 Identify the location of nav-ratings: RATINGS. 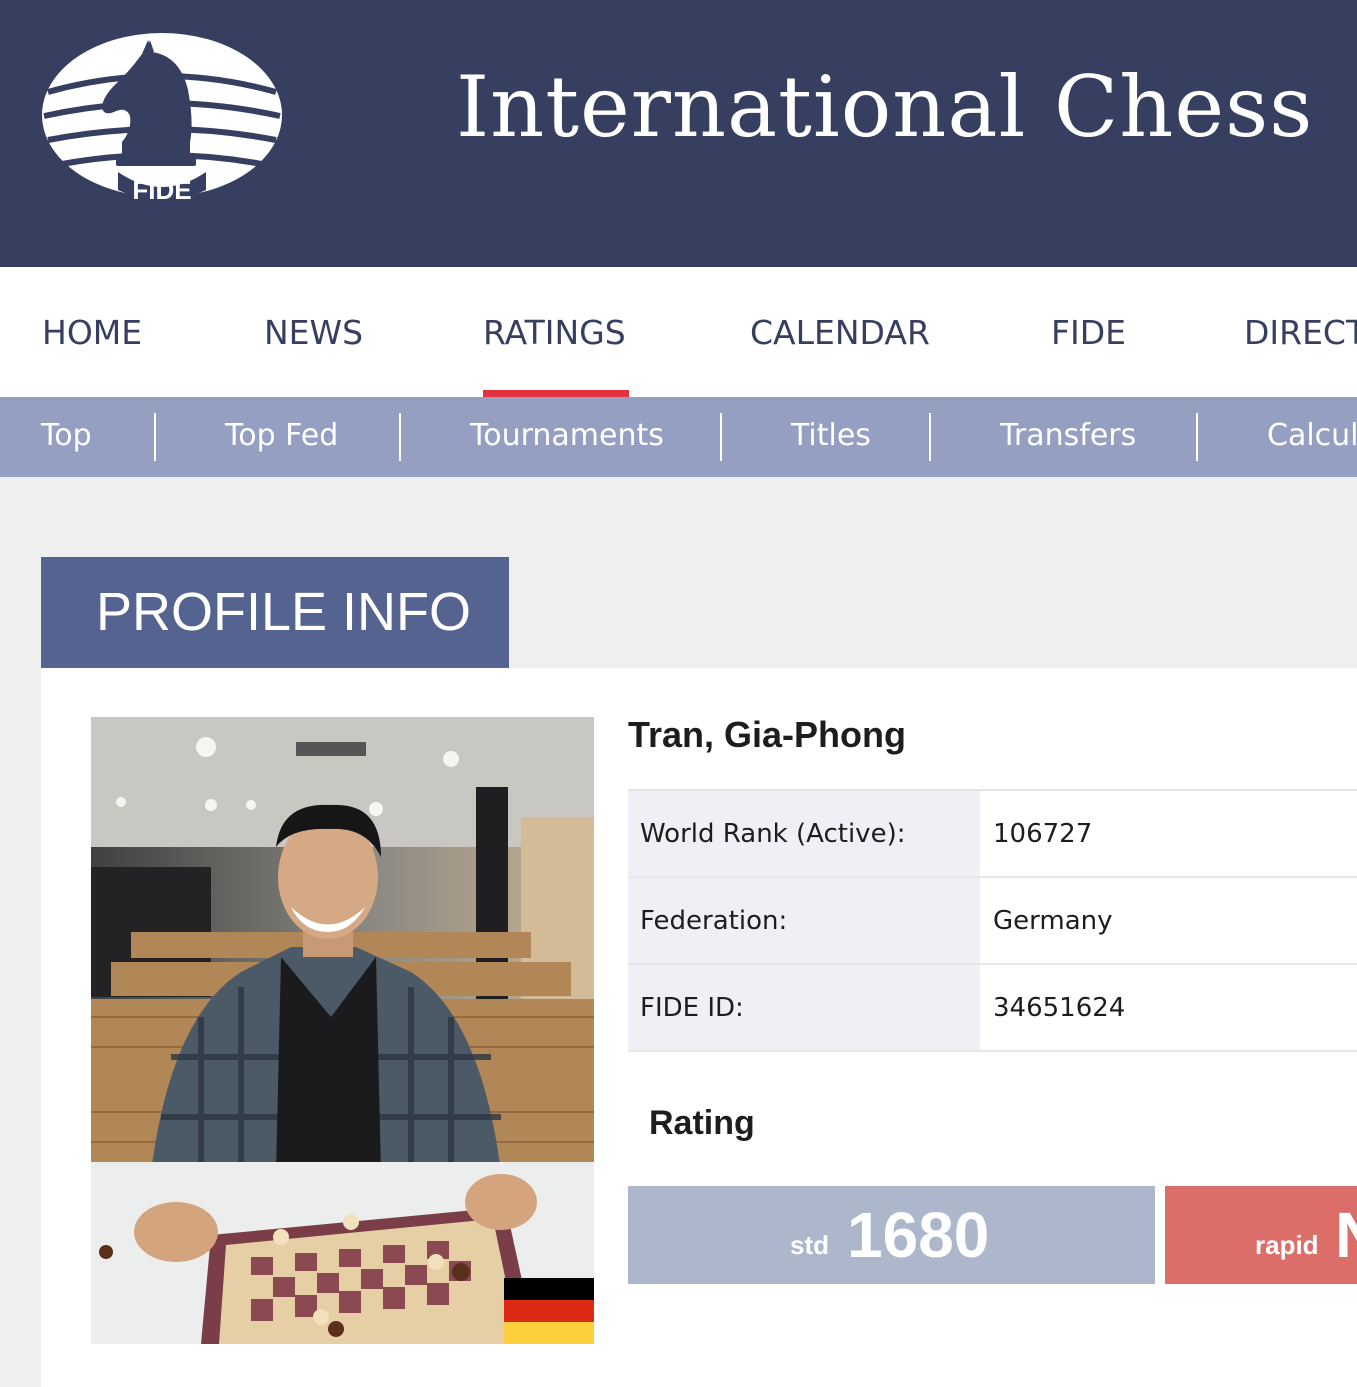
(554, 332).